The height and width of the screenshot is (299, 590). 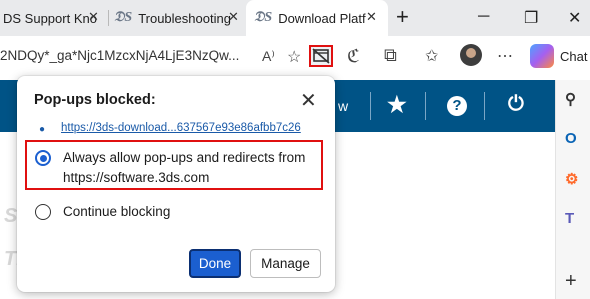 What do you see at coordinates (43, 212) in the screenshot?
I see `continue-blocking-radio` at bounding box center [43, 212].